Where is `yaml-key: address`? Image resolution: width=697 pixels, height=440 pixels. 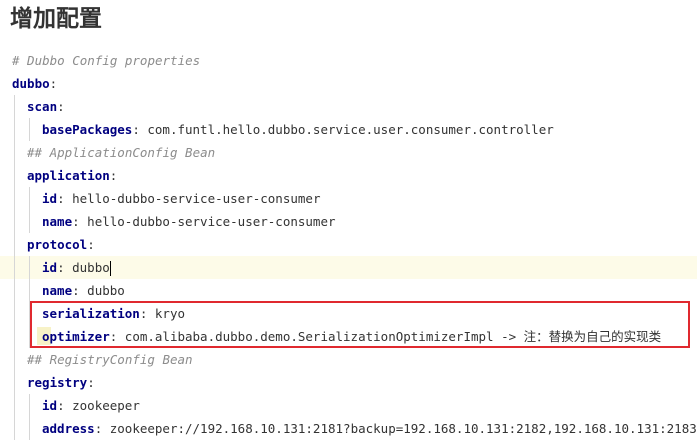 yaml-key: address is located at coordinates (68, 428).